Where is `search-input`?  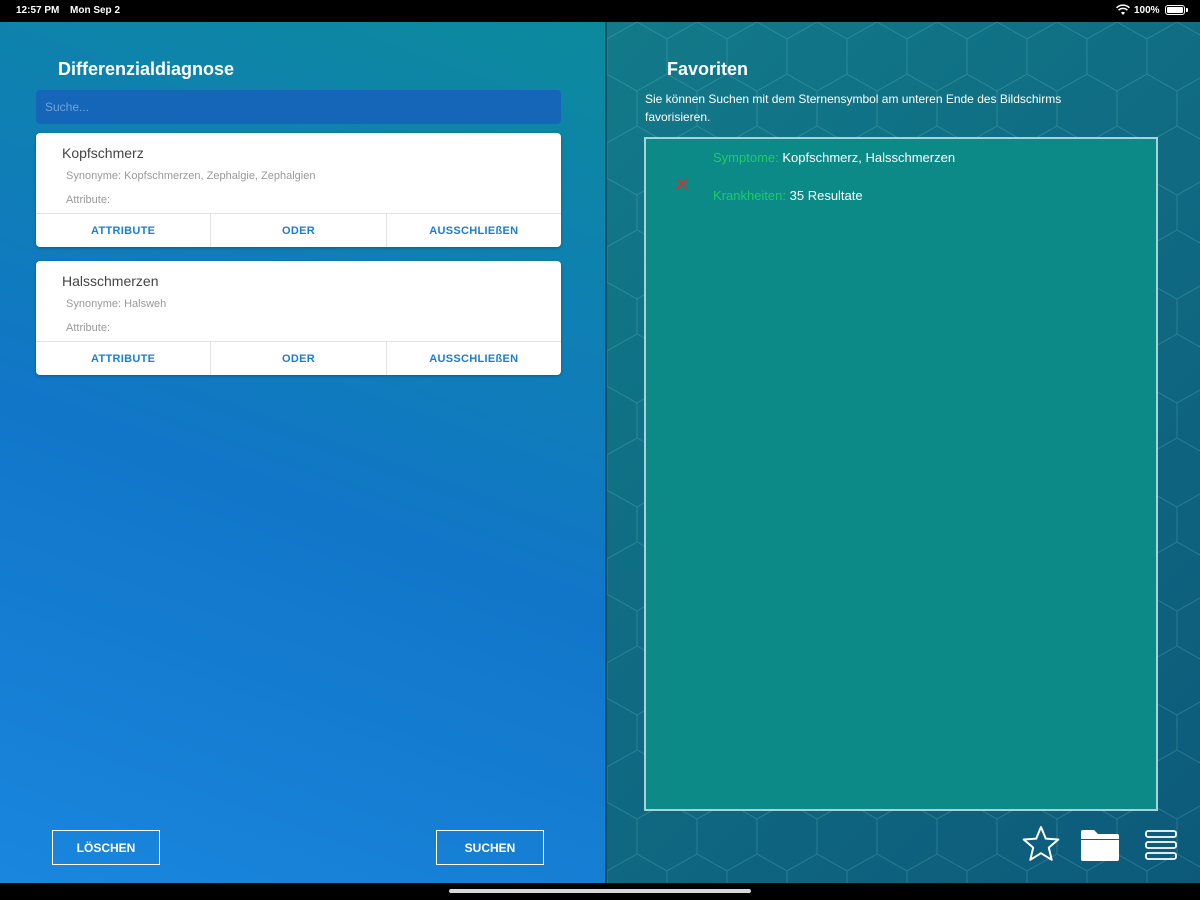
search-input is located at coordinates (298, 107).